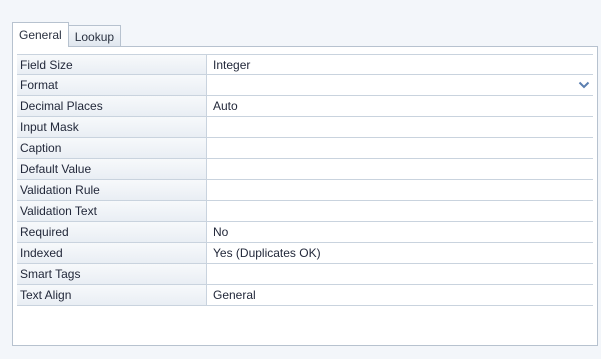  Describe the element at coordinates (400, 106) in the screenshot. I see `property-value: Auto` at that location.